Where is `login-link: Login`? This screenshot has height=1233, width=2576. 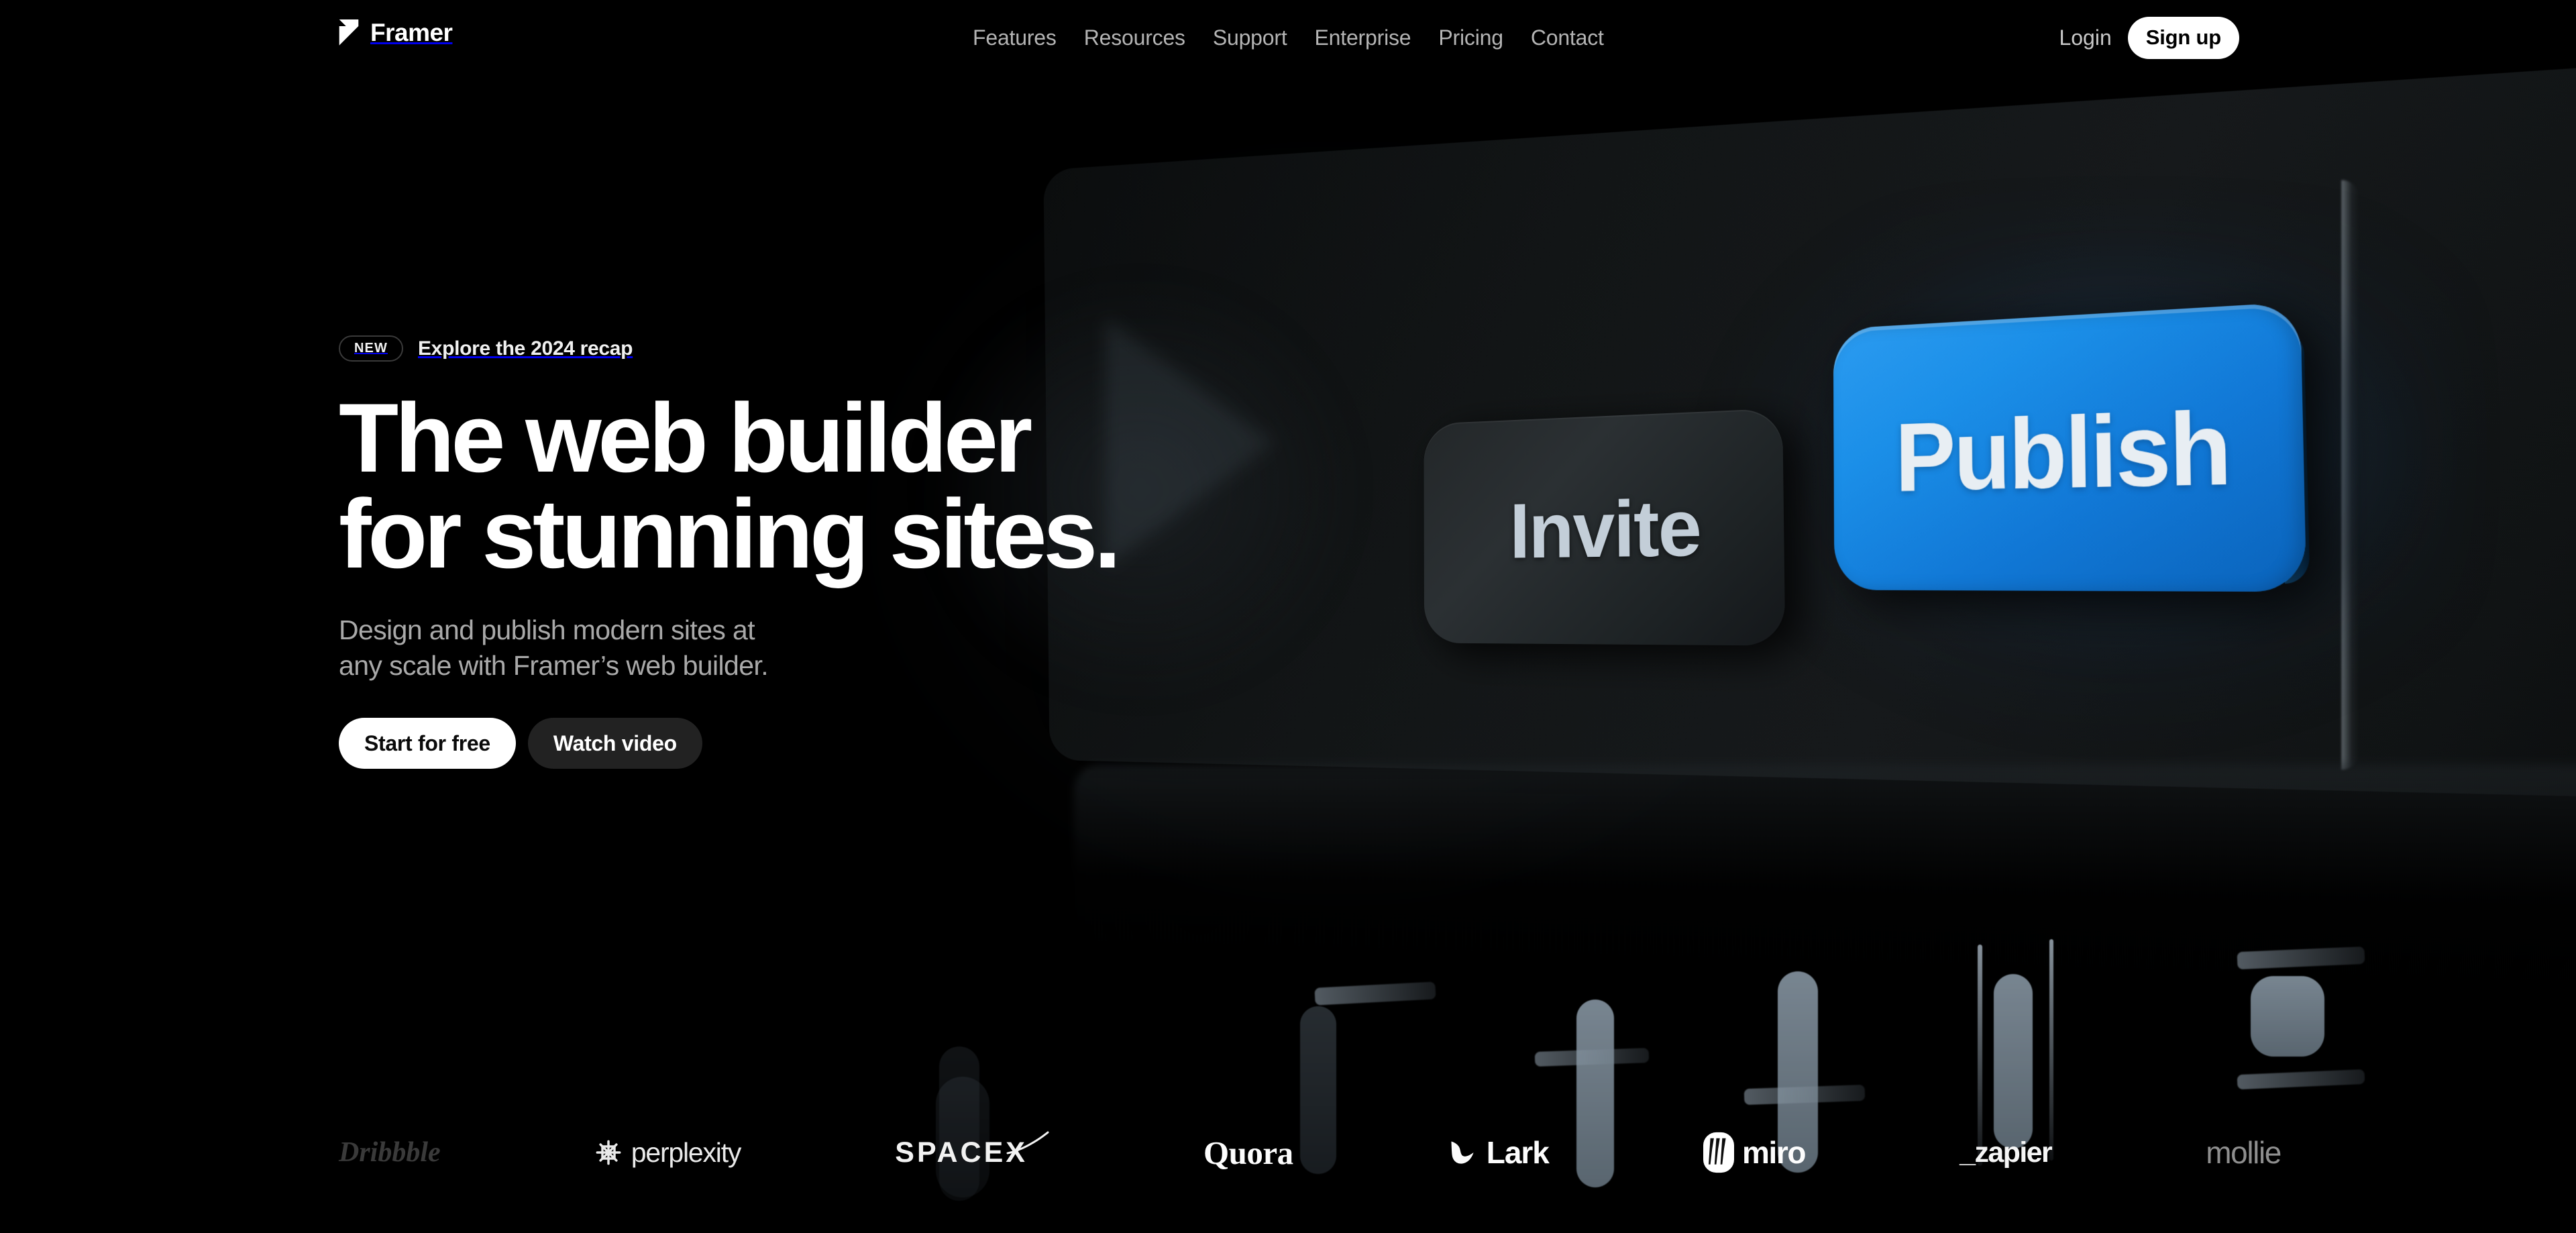
login-link: Login is located at coordinates (2085, 37).